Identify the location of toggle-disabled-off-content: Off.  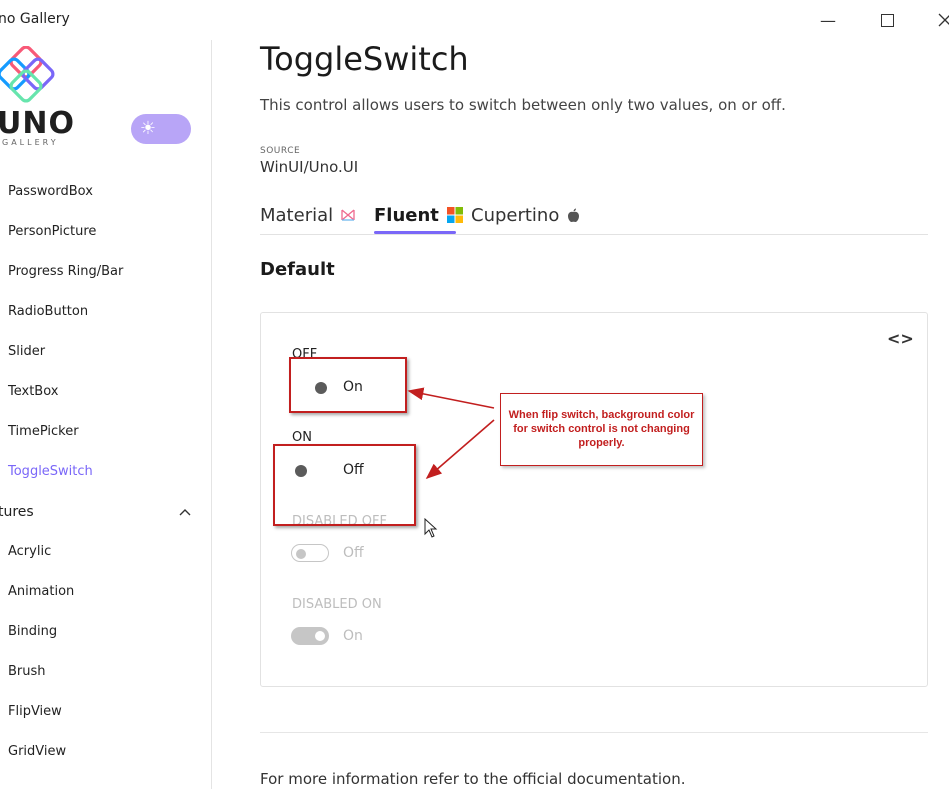
(353, 553).